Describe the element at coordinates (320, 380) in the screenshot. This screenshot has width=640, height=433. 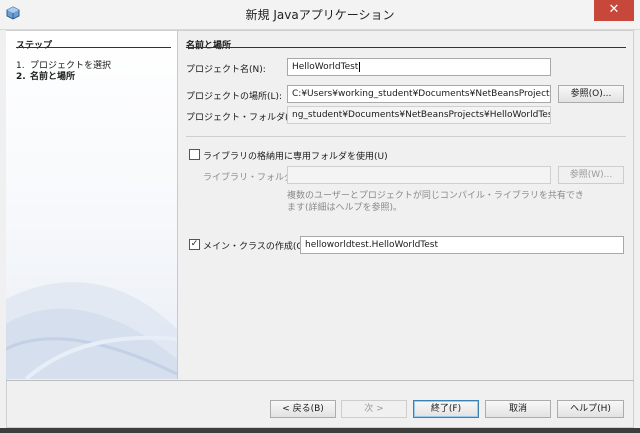
I see `footer-separator` at that location.